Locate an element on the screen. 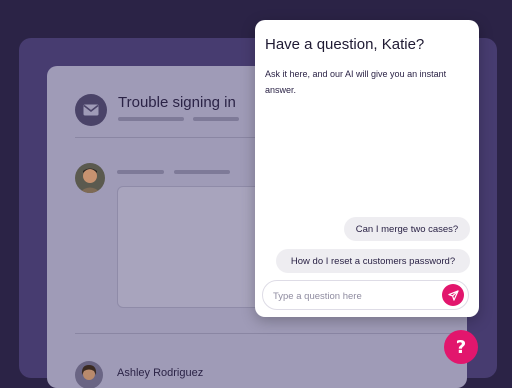 The width and height of the screenshot is (512, 388). send-button is located at coordinates (453, 295).